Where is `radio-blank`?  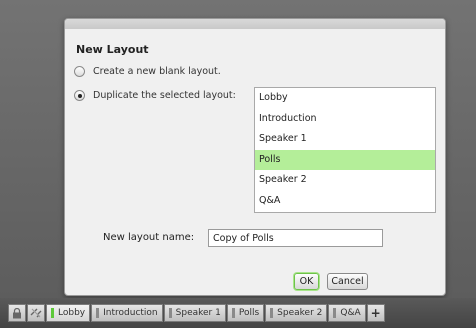
radio-blank is located at coordinates (79, 71).